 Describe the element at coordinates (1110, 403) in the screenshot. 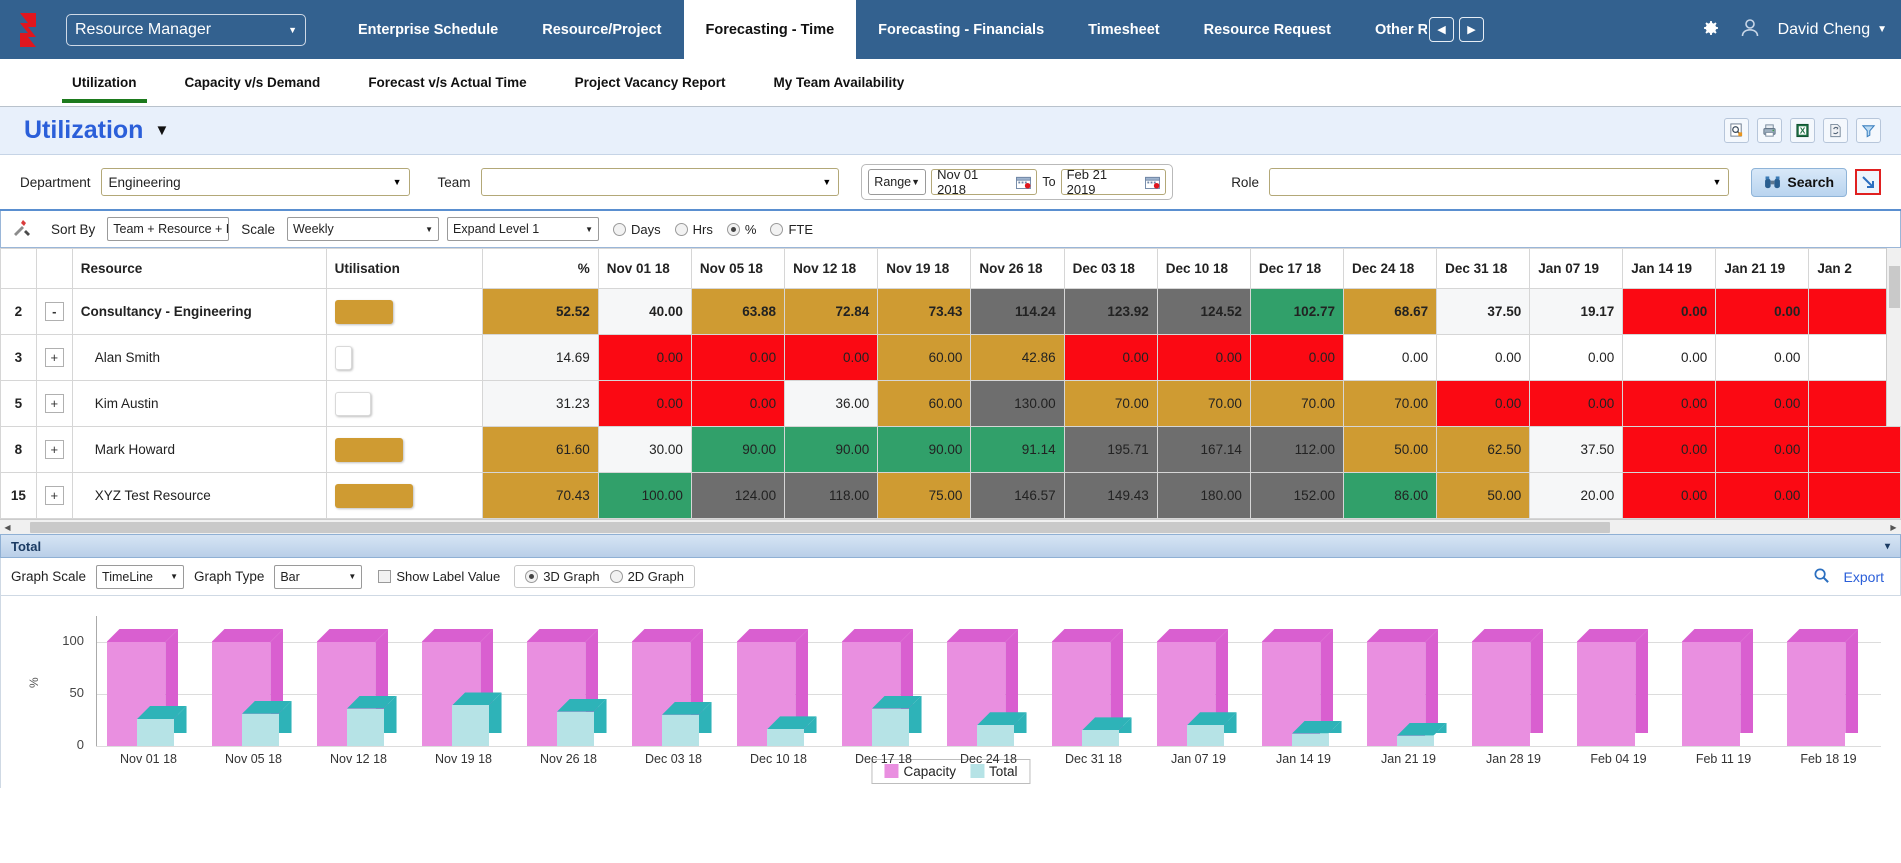

I see `cell-week-5: 70.00` at that location.